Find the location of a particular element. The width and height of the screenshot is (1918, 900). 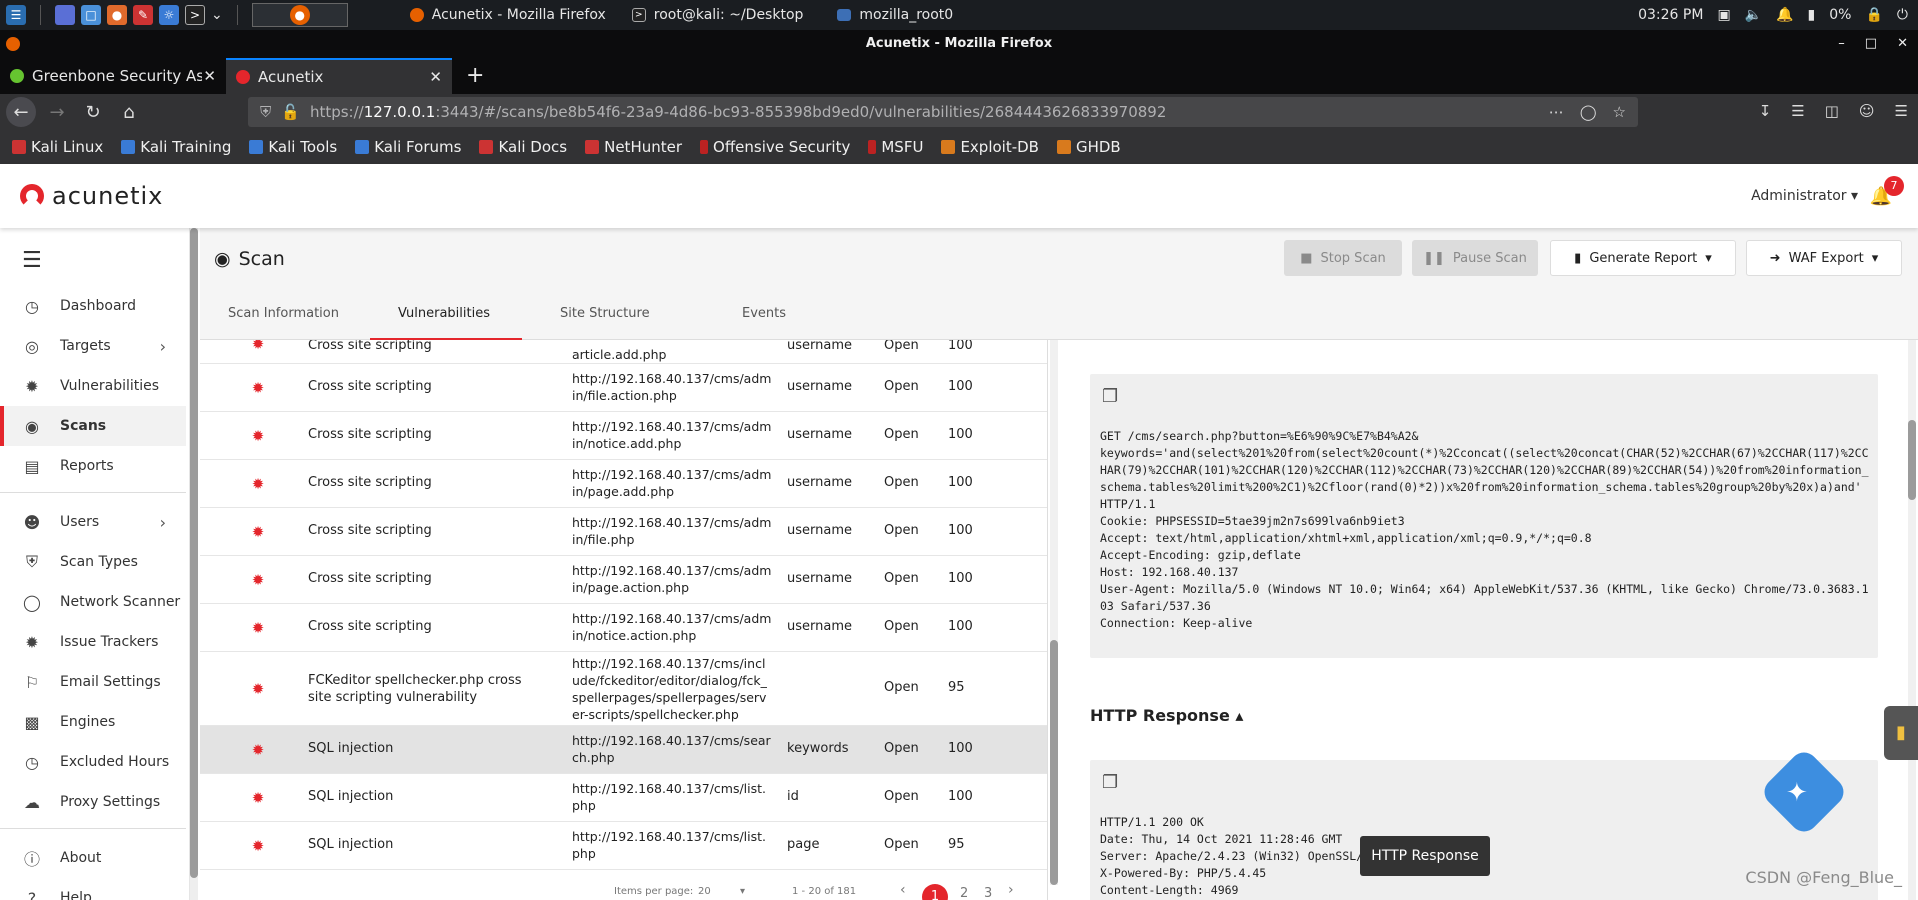

user-menu: Administrator ▾ is located at coordinates (1804, 196).